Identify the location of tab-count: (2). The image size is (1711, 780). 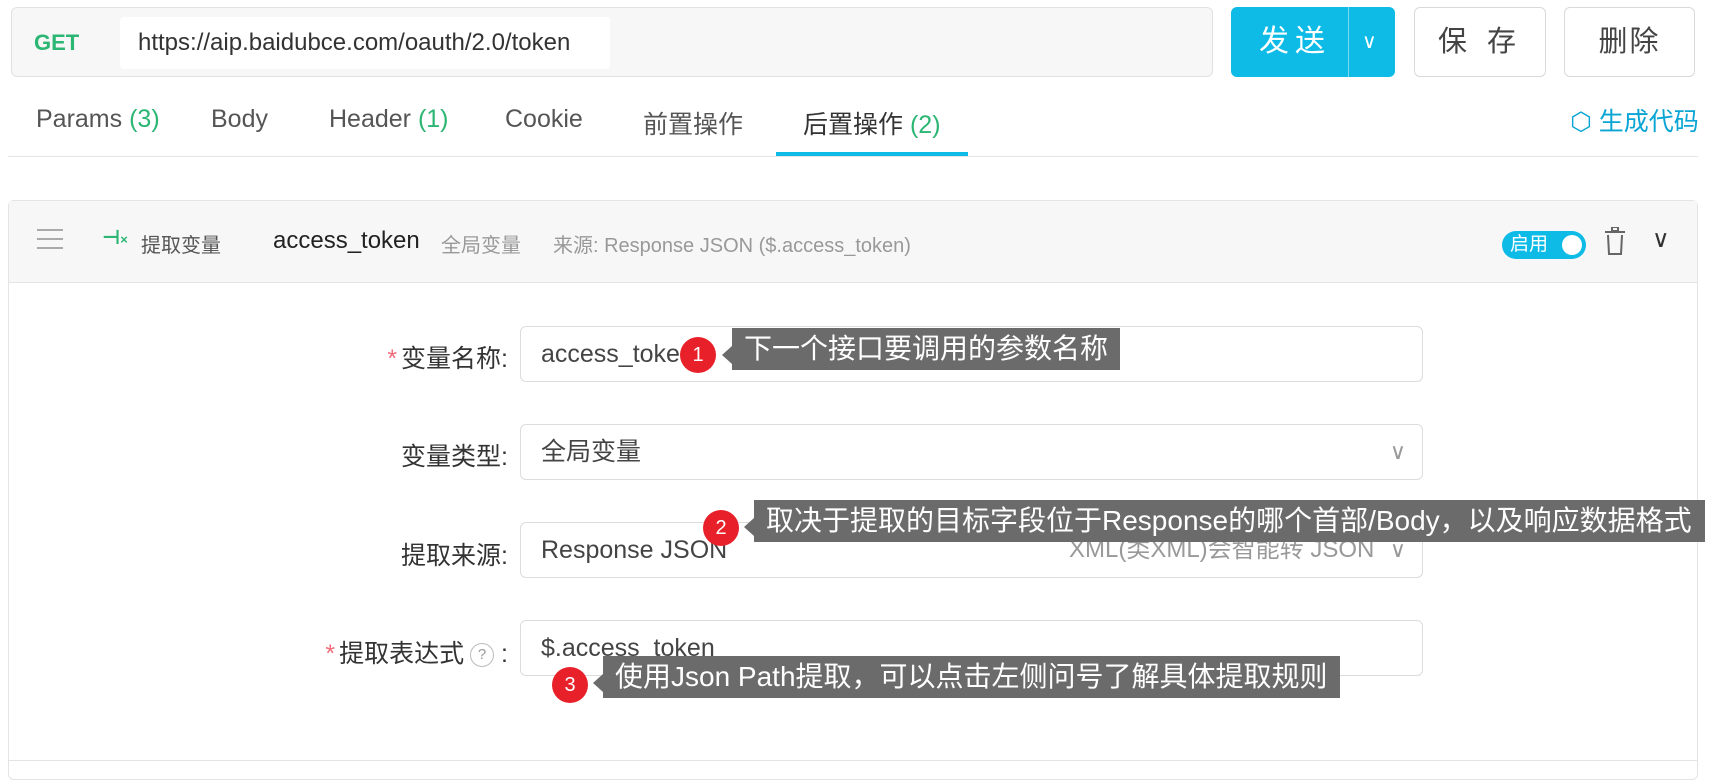
(925, 125).